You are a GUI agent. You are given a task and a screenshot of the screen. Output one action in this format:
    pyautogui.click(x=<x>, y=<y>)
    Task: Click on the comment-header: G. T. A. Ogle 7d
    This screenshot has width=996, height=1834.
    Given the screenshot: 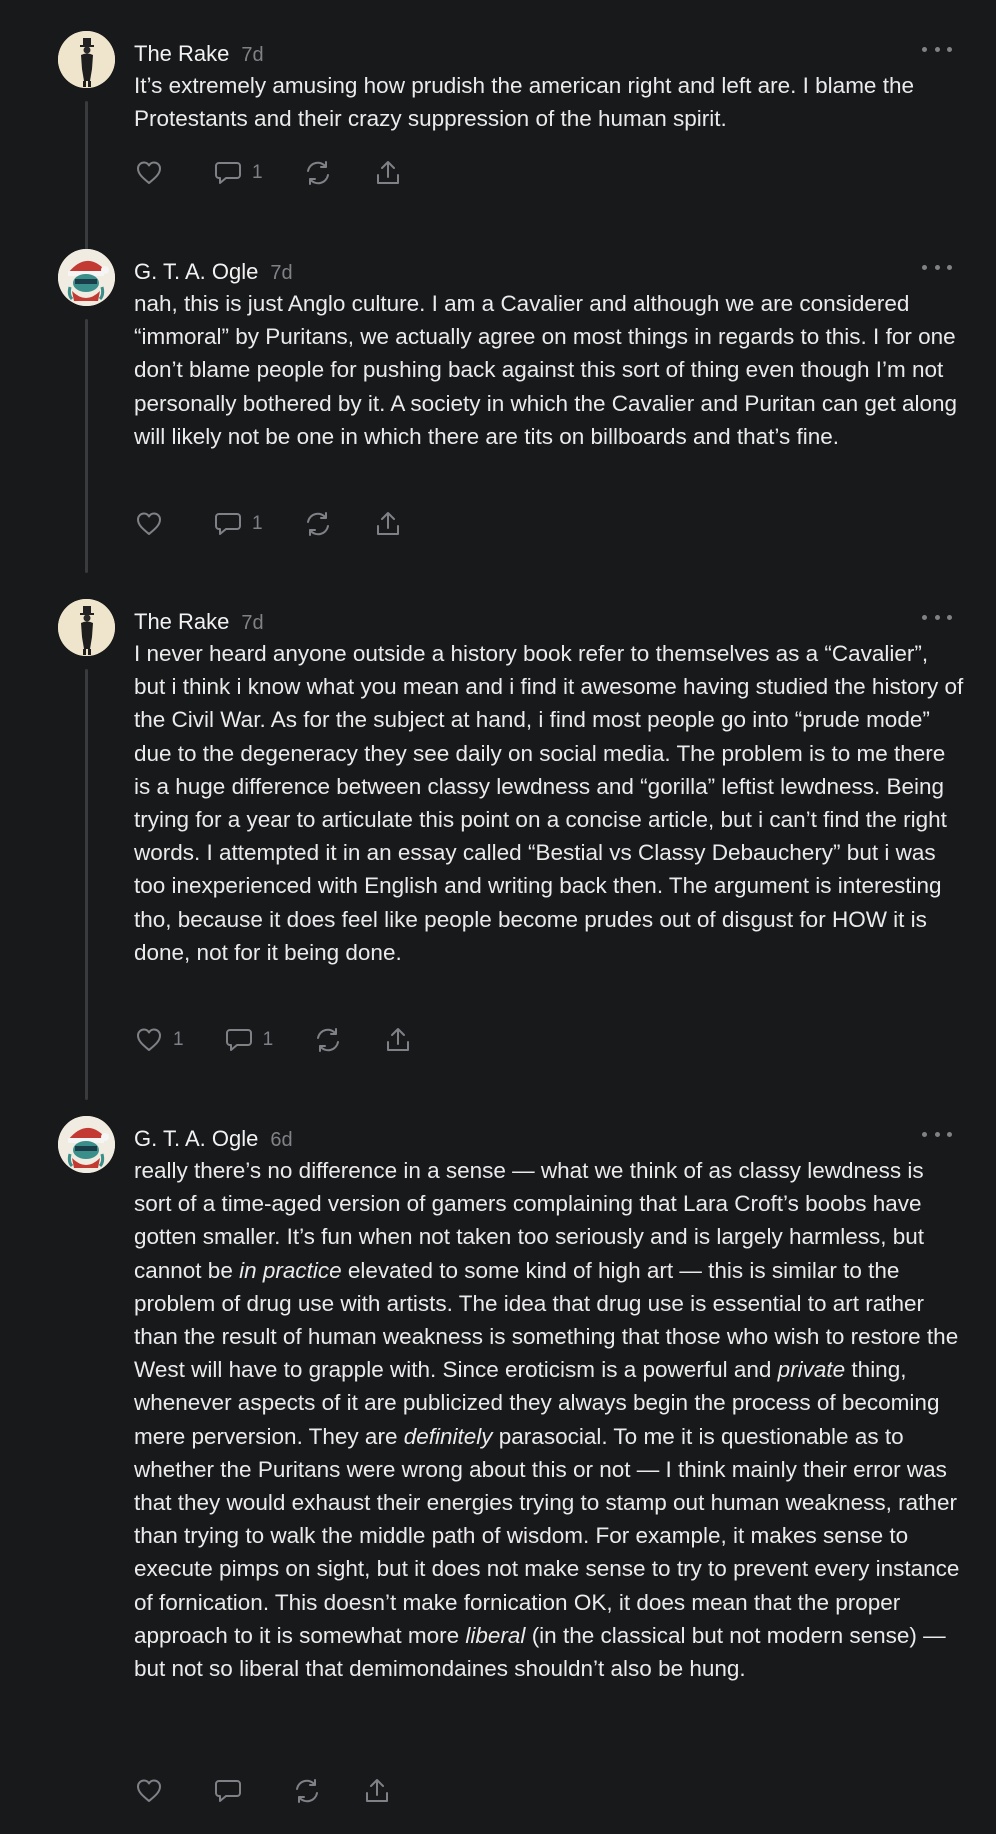 What is the action you would take?
    pyautogui.click(x=213, y=273)
    